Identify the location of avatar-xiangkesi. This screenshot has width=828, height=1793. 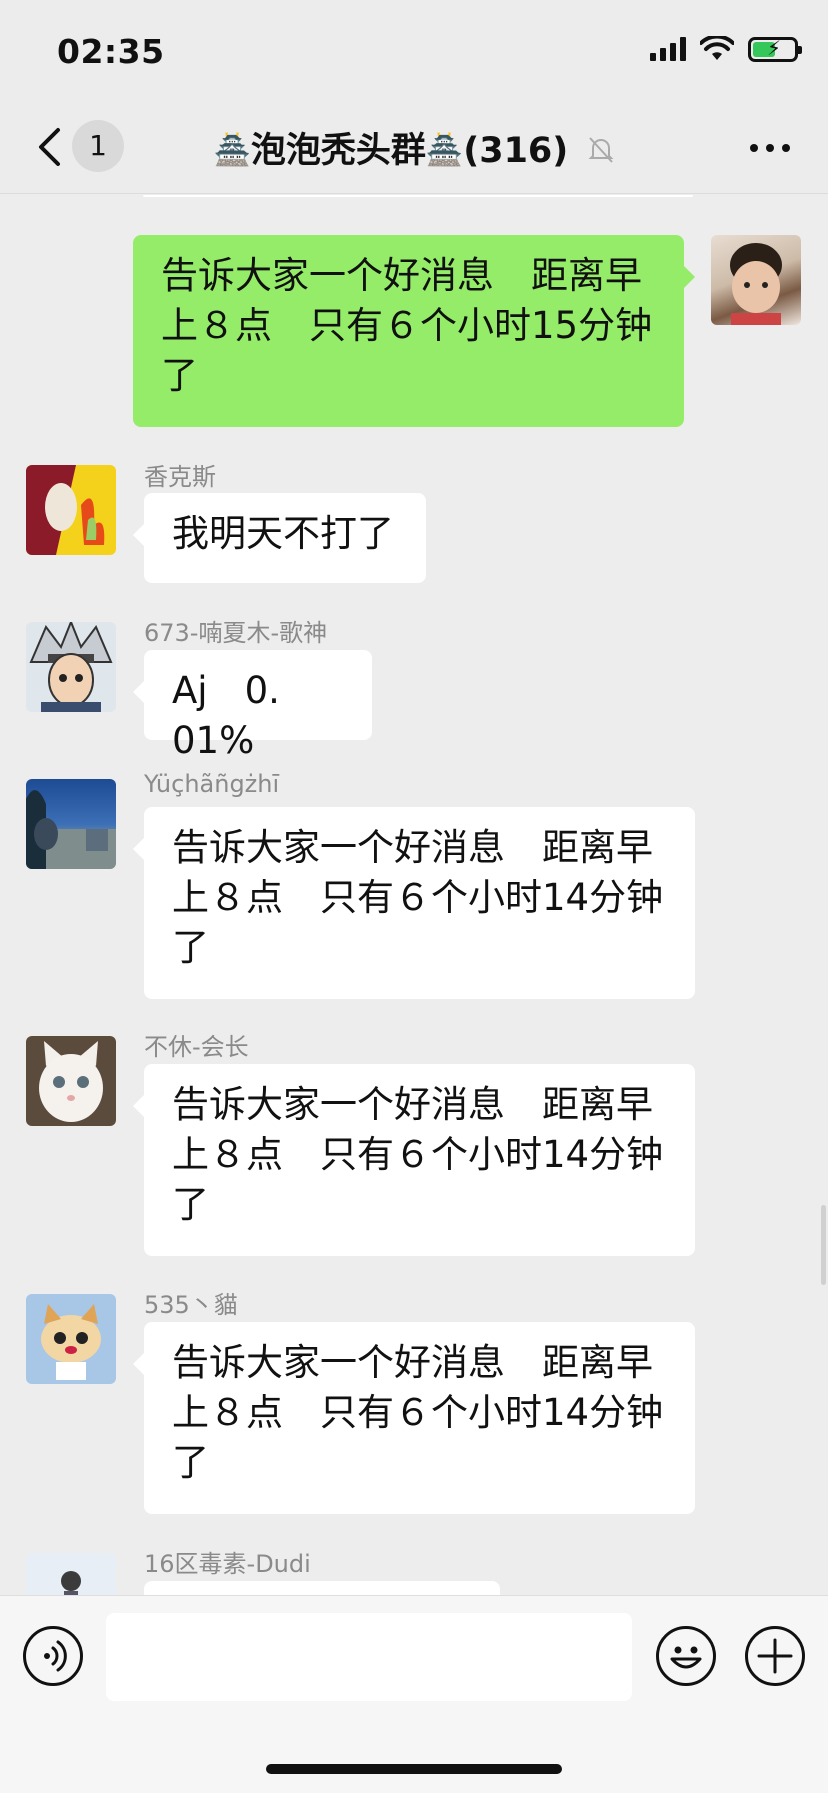
(71, 510).